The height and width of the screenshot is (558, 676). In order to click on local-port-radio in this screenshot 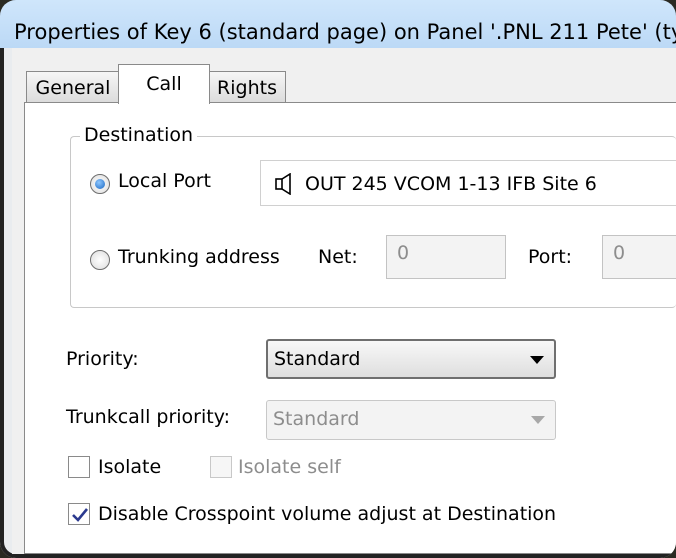, I will do `click(100, 184)`.